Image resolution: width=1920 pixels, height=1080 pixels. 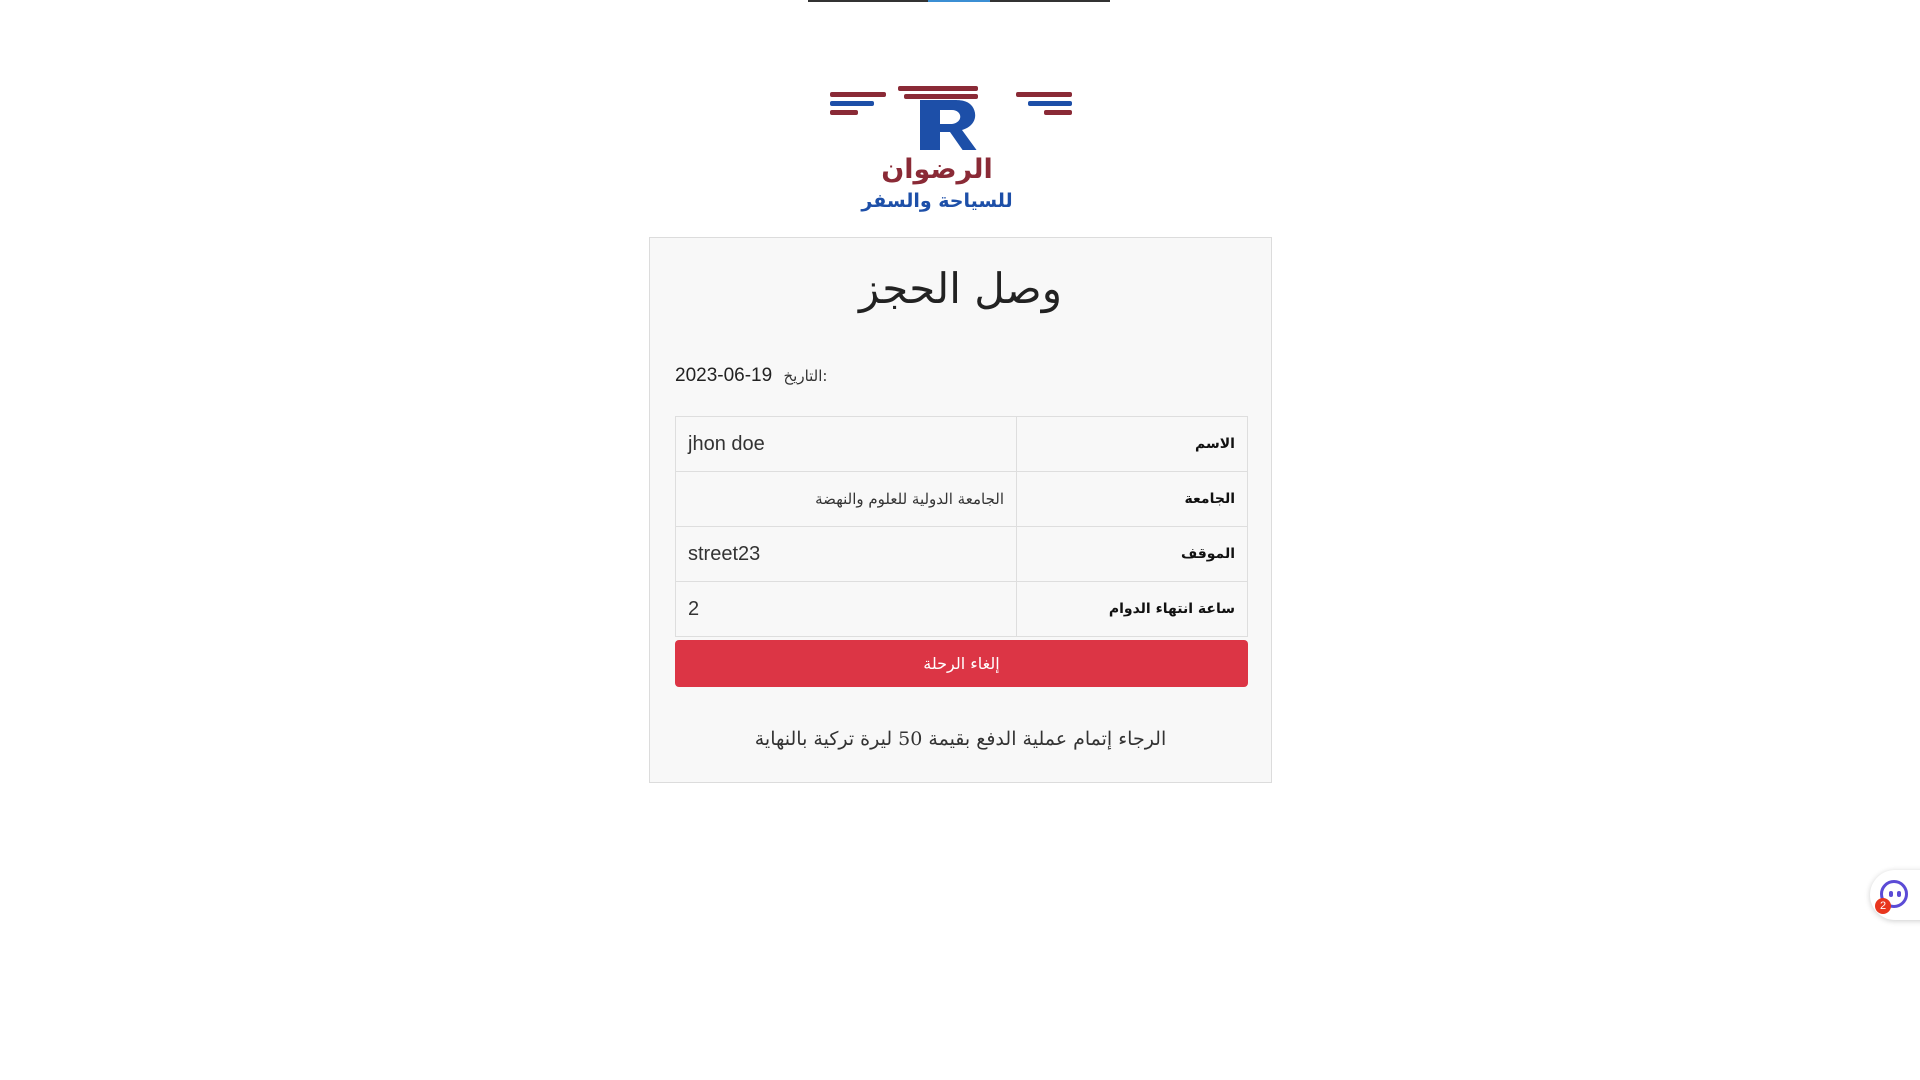 I want to click on date-row: 2023-06-19 التاريخ:, so click(x=751, y=376).